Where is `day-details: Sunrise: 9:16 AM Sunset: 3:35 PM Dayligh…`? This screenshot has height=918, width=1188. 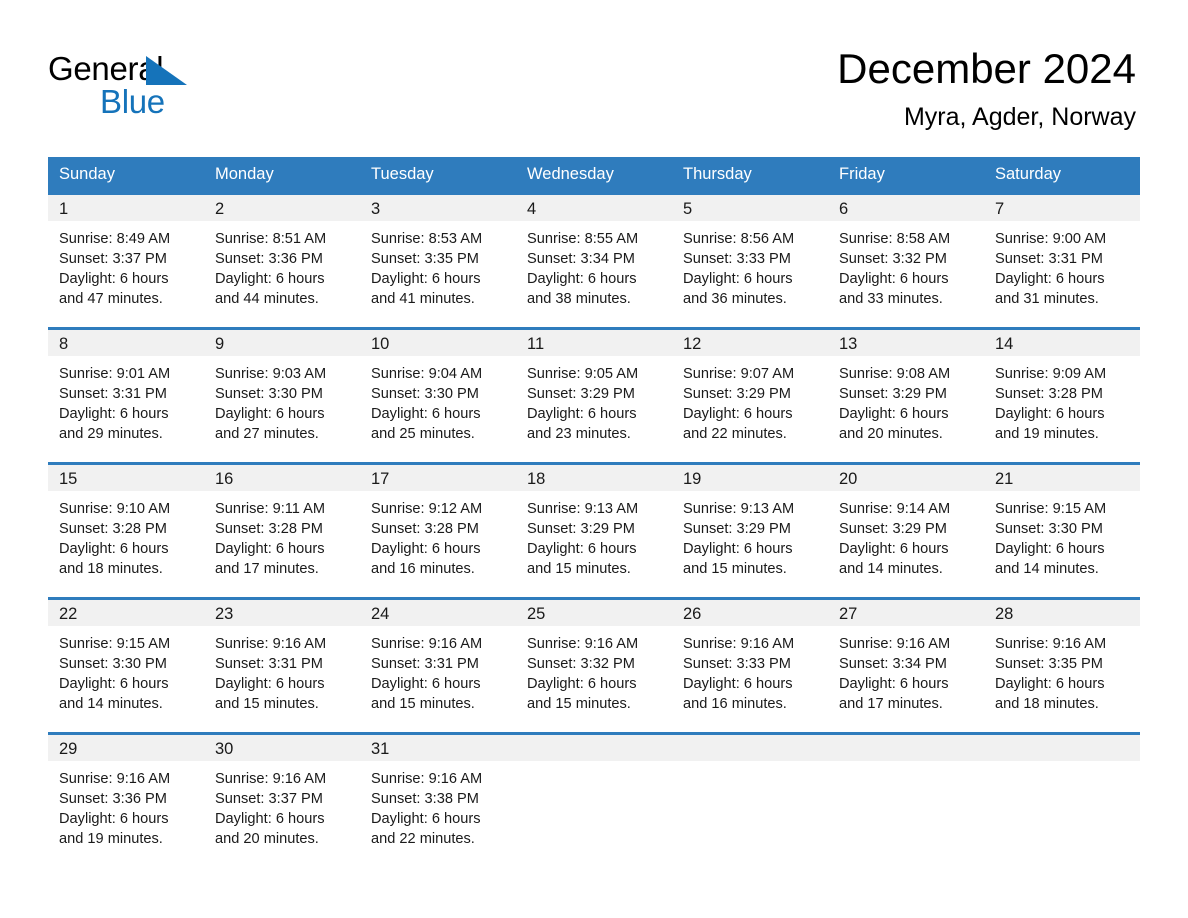
day-details: Sunrise: 9:16 AM Sunset: 3:35 PM Dayligh… is located at coordinates (1062, 670).